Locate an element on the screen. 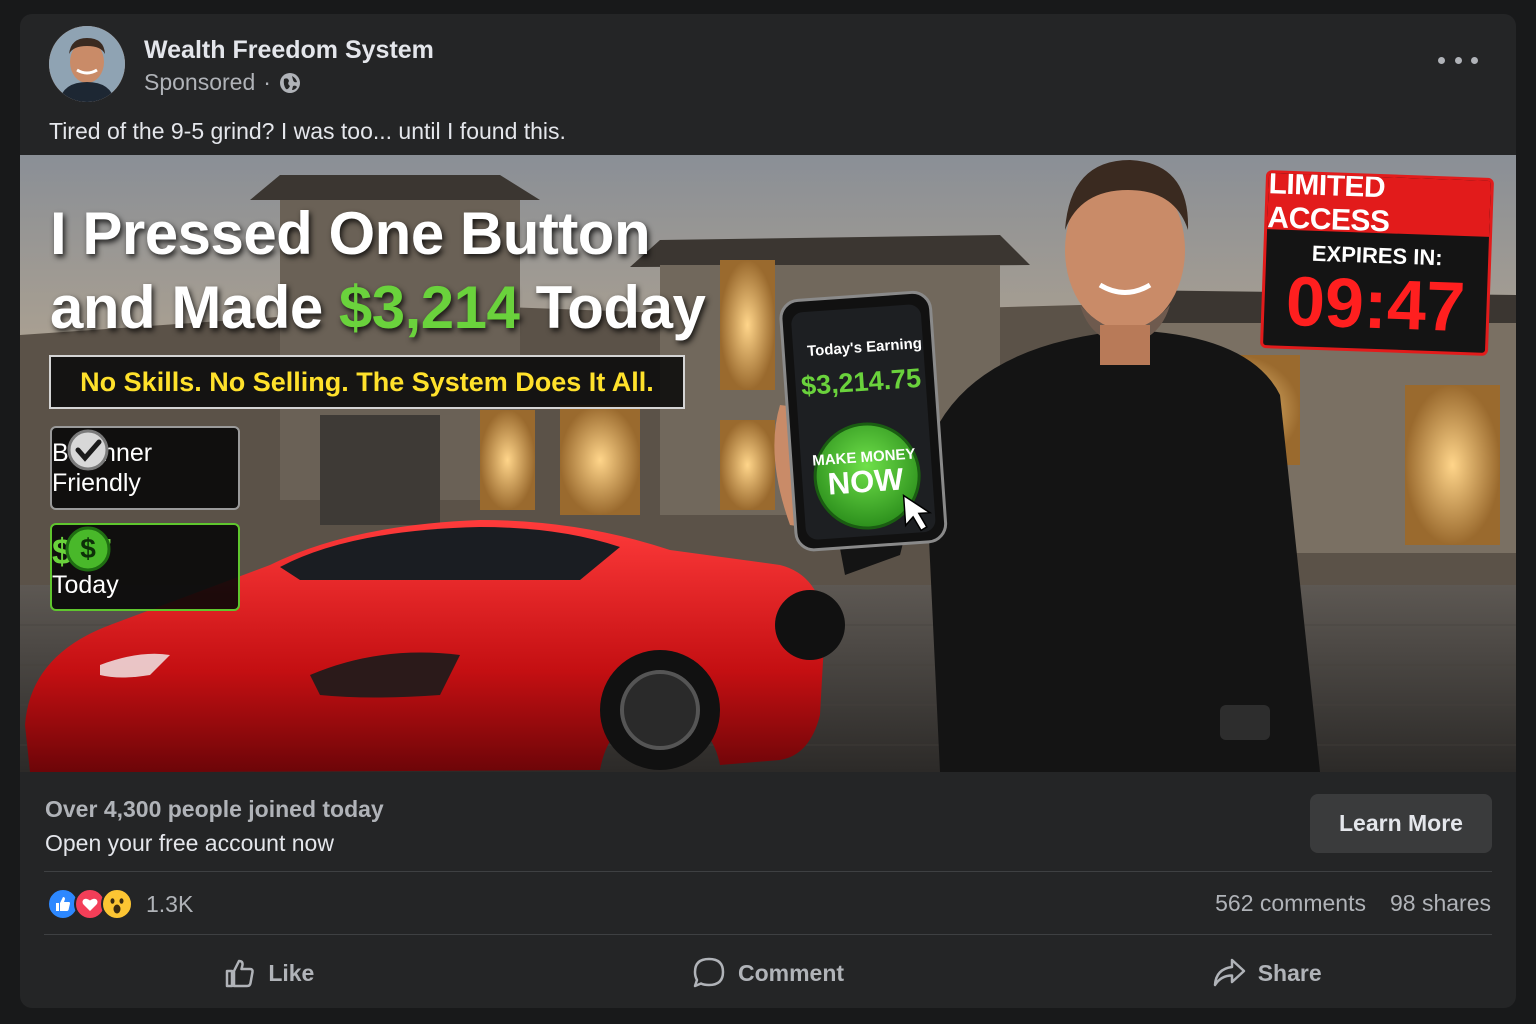  countdown-timer: 09:47 is located at coordinates (1375, 304).